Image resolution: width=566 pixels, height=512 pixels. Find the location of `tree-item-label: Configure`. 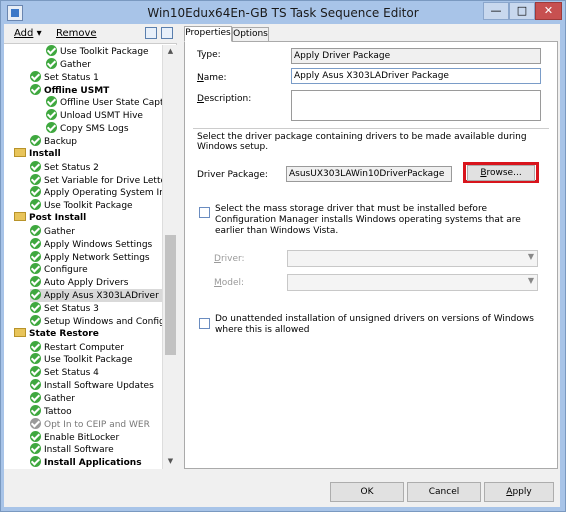

tree-item-label: Configure is located at coordinates (66, 270).